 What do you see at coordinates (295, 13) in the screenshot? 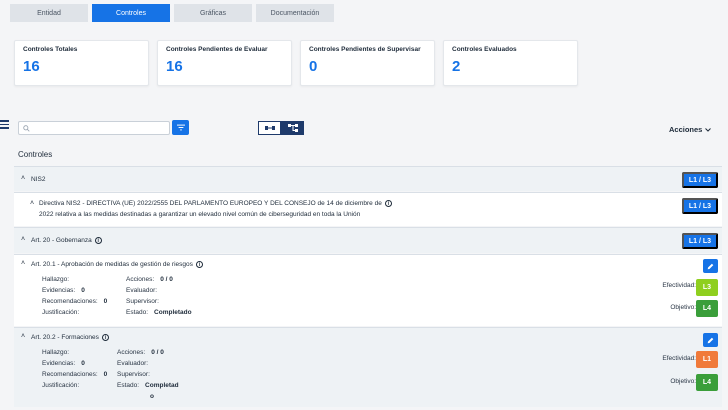
I see `tab-documentacion: Documentación` at bounding box center [295, 13].